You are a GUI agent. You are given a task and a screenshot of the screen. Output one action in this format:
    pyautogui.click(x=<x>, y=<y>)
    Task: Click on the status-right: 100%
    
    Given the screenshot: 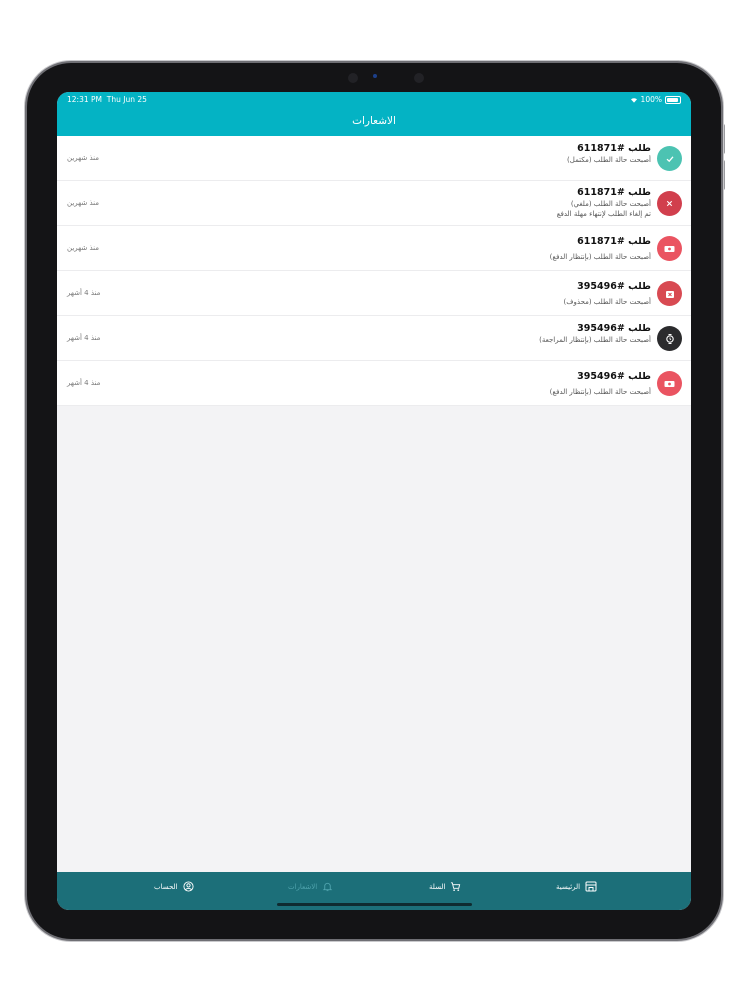 What is the action you would take?
    pyautogui.click(x=655, y=99)
    